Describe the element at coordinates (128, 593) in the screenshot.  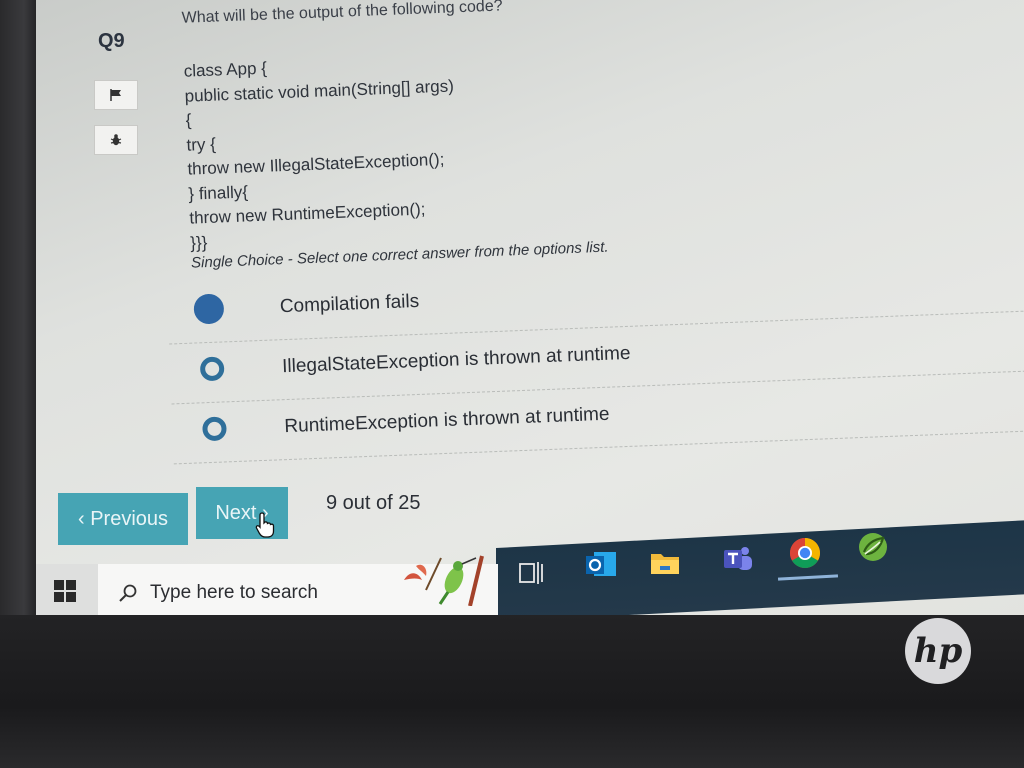
I see `search-icon` at that location.